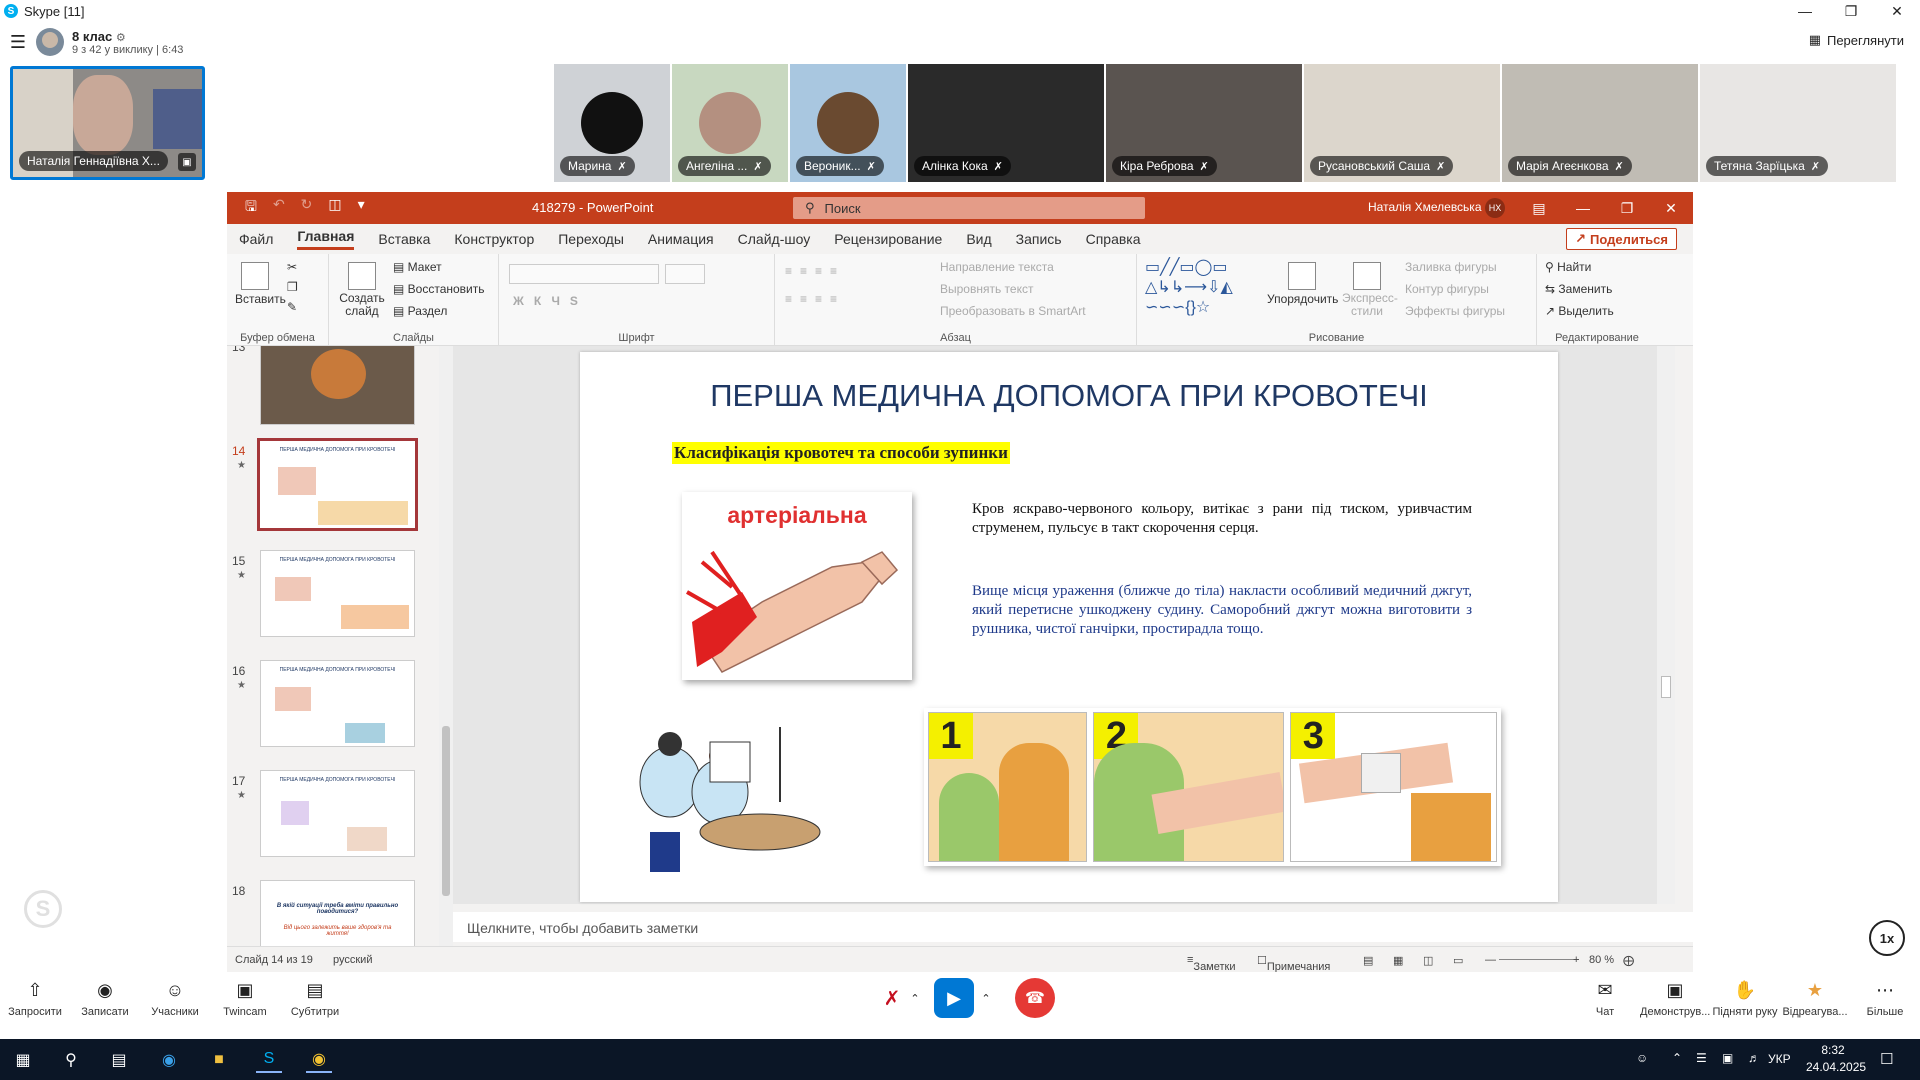 This screenshot has width=1920, height=1080. Describe the element at coordinates (1368, 960) in the screenshot. I see `normal-view-icon: ▤` at that location.